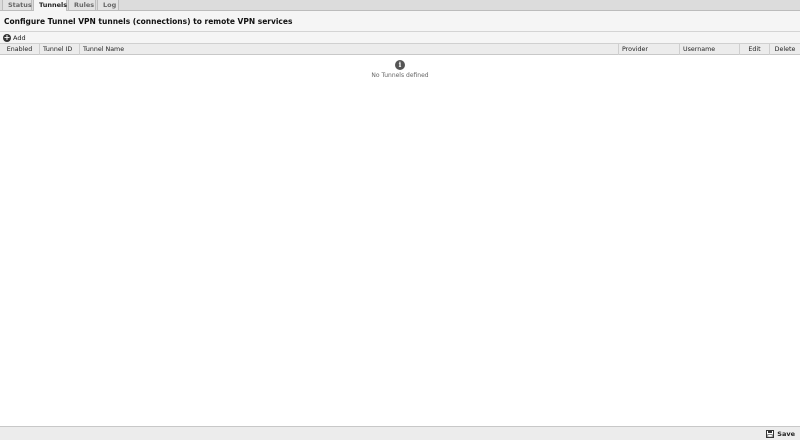 The image size is (800, 440). I want to click on column-header-enabled: Enabled, so click(20, 49).